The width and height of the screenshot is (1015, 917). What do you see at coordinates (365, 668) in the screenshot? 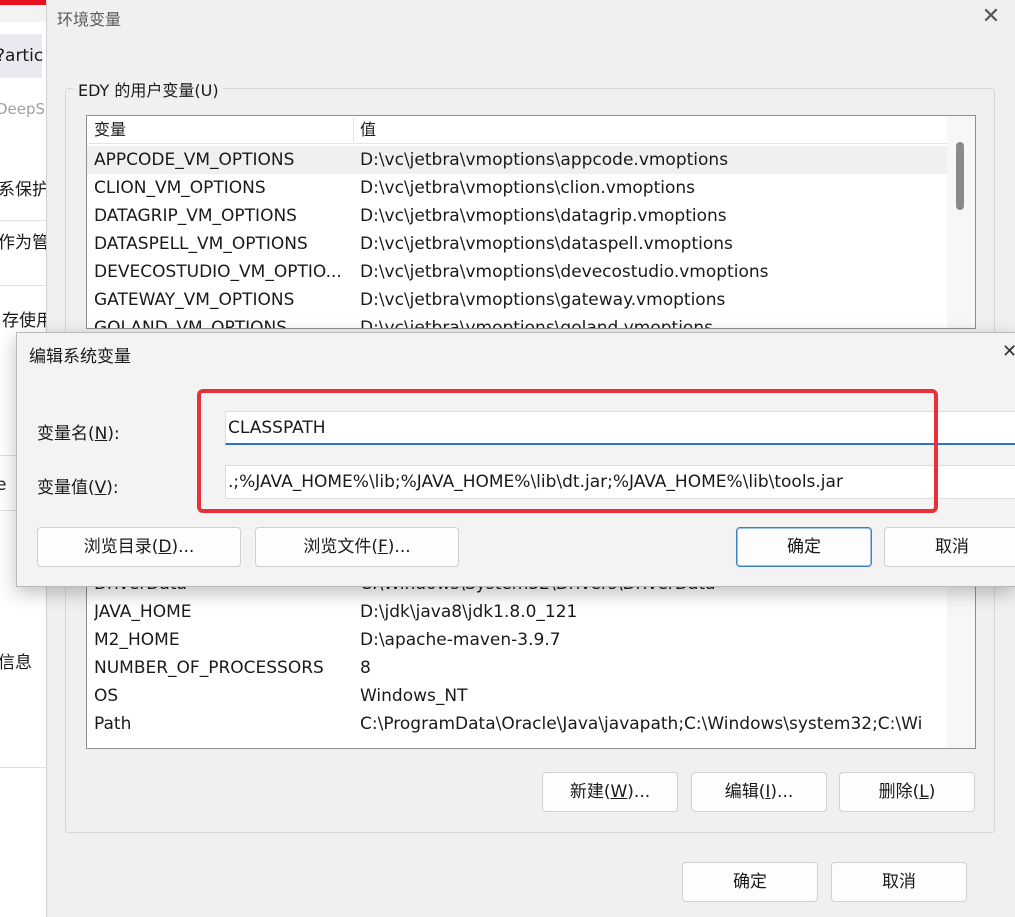
I see `variable-value-cell: 8` at bounding box center [365, 668].